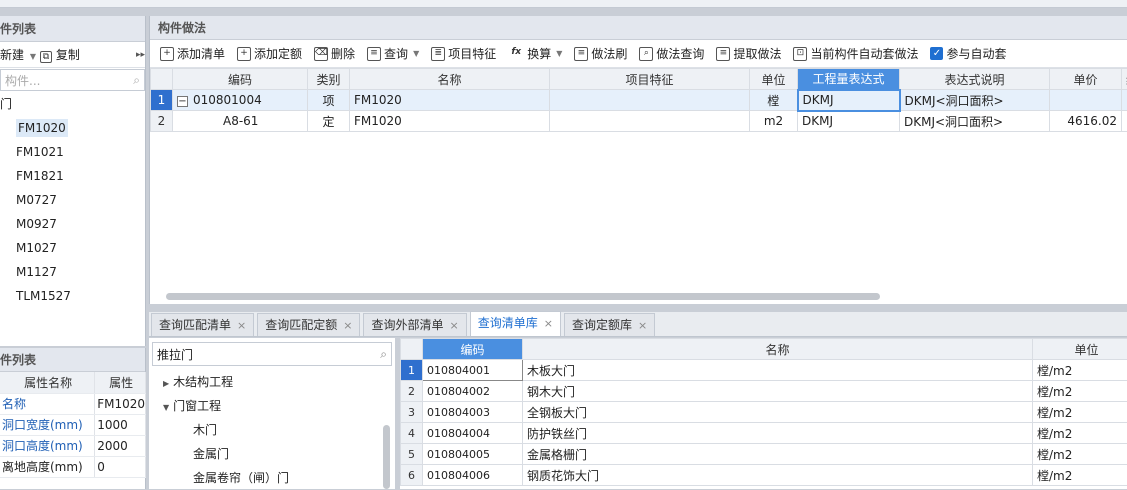  What do you see at coordinates (329, 100) in the screenshot?
I see `cell-type: 项` at bounding box center [329, 100].